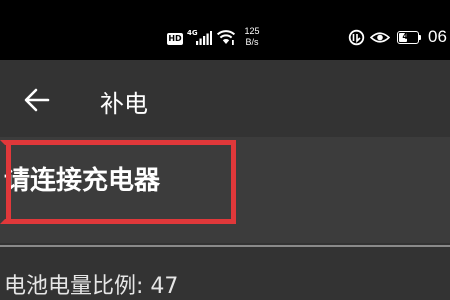 The image size is (450, 300). What do you see at coordinates (356, 37) in the screenshot?
I see `data-saver-icon` at bounding box center [356, 37].